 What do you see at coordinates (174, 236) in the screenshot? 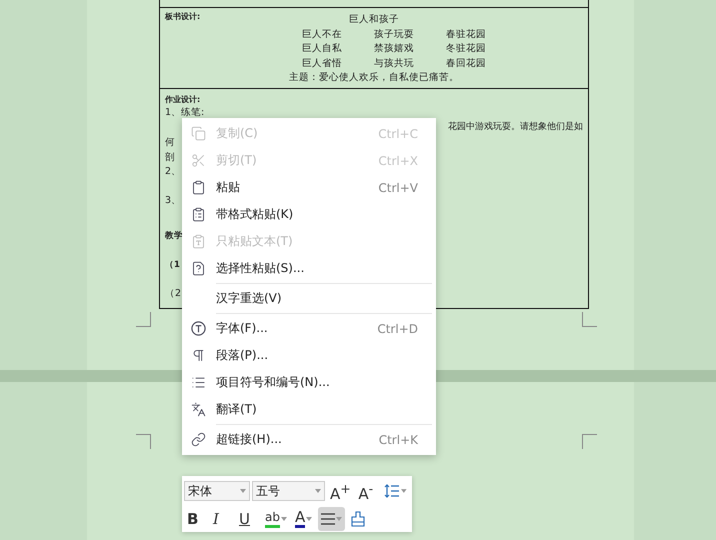
I see `document-text: 教学` at bounding box center [174, 236].